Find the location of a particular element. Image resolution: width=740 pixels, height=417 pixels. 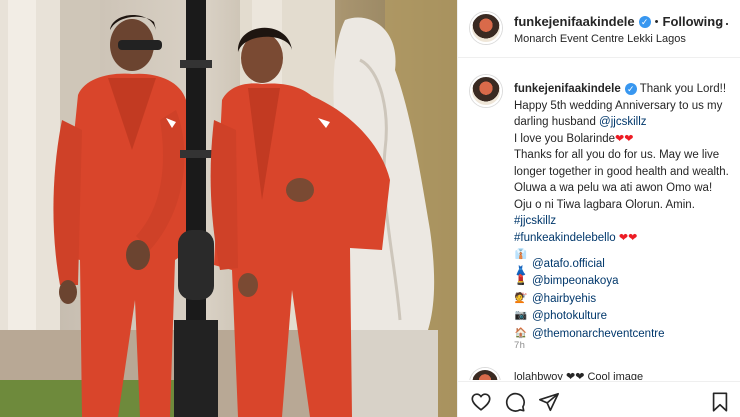

credit-row: 👔👗 @atafo.official is located at coordinates (623, 263).